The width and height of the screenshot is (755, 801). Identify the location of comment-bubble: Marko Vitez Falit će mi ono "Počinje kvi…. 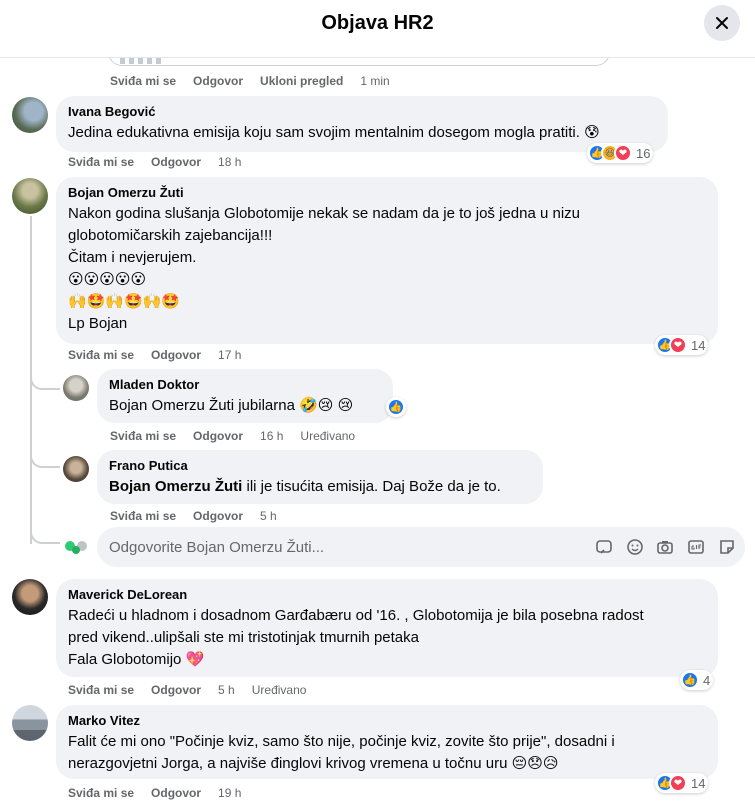
(387, 742).